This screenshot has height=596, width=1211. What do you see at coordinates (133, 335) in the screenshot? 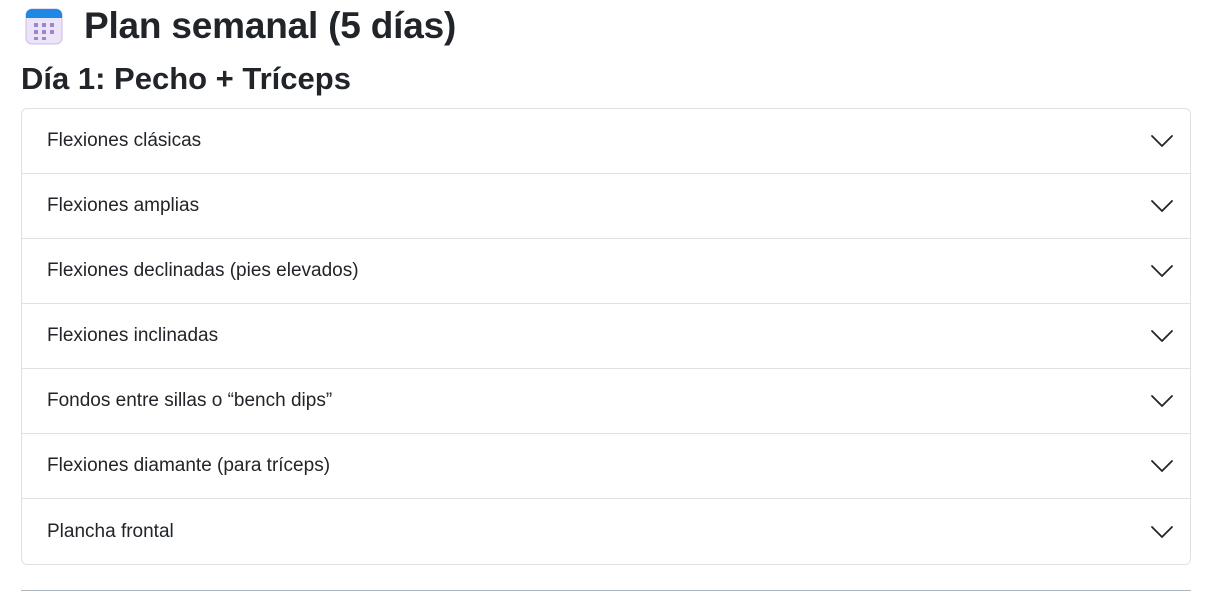
I see `accordion-item-label: Flexiones inclinadas` at bounding box center [133, 335].